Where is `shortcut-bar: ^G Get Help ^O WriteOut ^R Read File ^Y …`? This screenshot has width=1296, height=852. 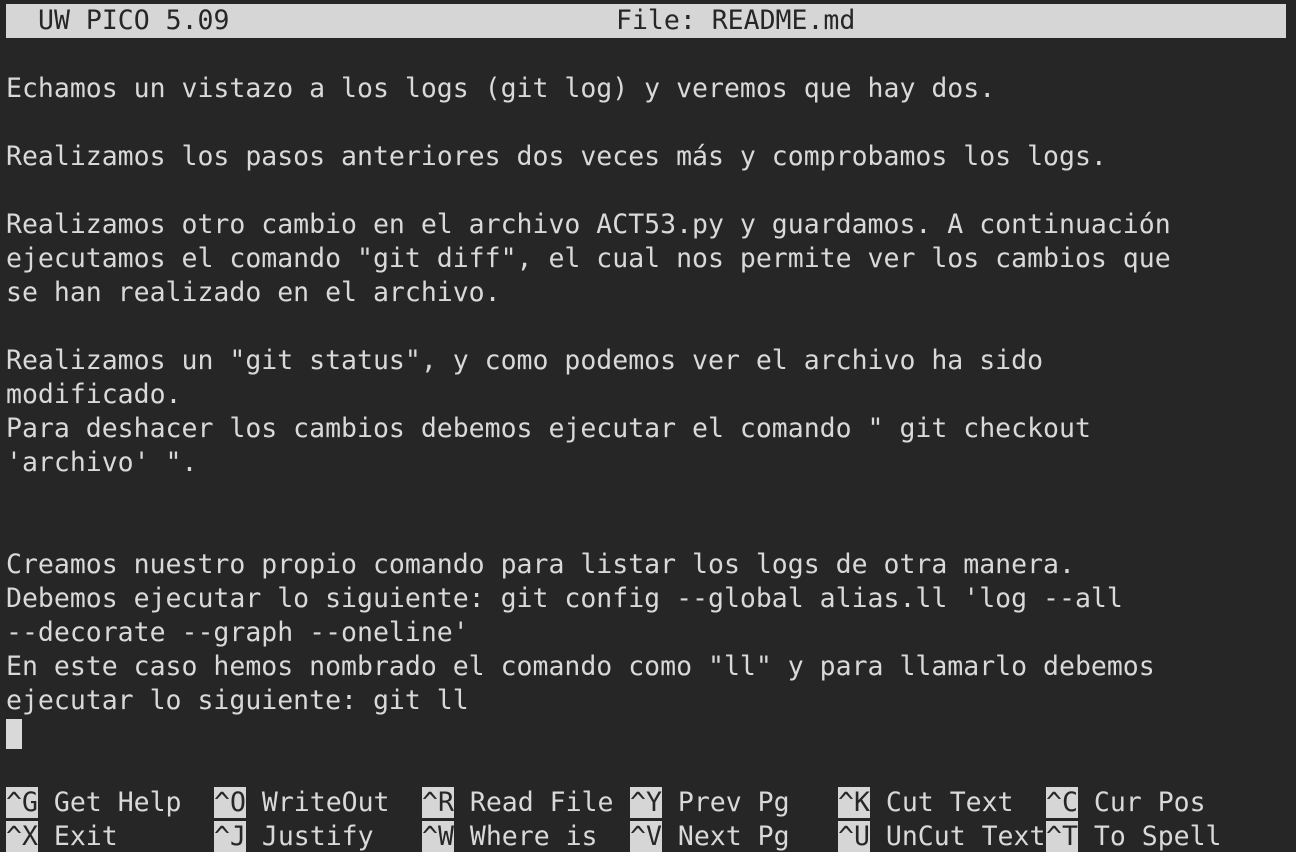 shortcut-bar: ^G Get Help ^O WriteOut ^R Read File ^Y … is located at coordinates (648, 819).